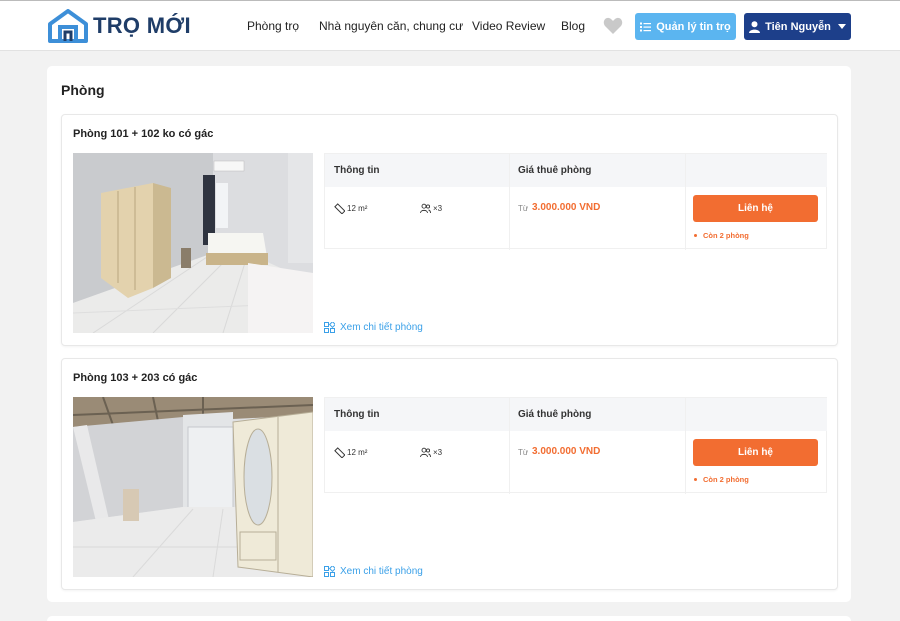  Describe the element at coordinates (391, 26) in the screenshot. I see `nav-item-nha-nguyen-can: Nhà nguyên căn, chung cư` at that location.